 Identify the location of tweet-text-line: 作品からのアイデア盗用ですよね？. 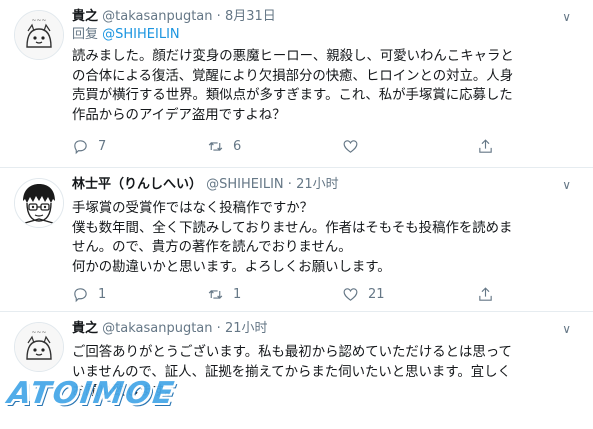
(179, 115).